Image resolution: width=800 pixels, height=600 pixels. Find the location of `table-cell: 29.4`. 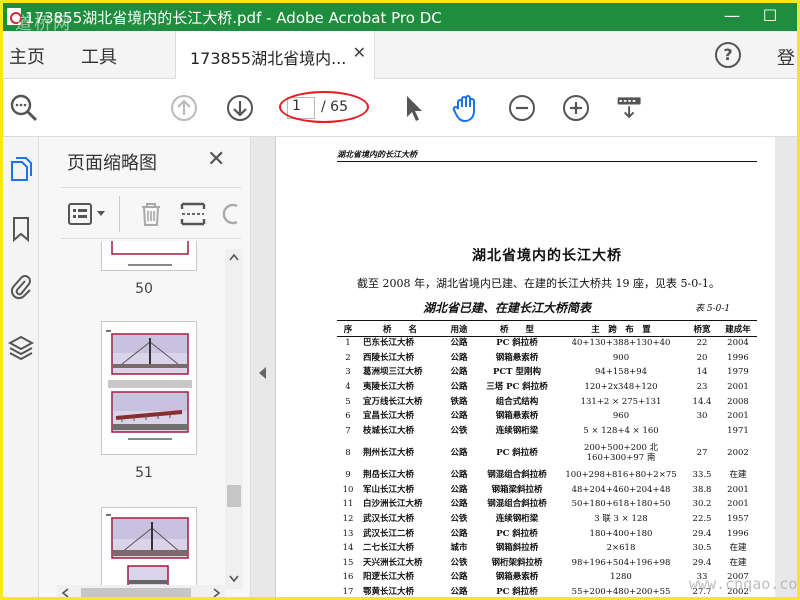

table-cell: 29.4 is located at coordinates (702, 562).